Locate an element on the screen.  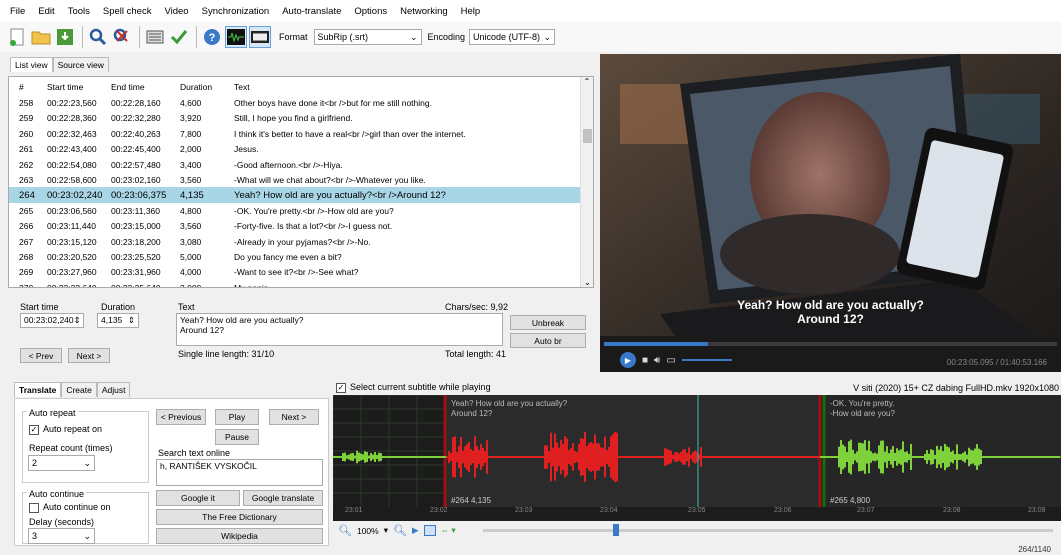
table-cell: 00:23:27,960 is located at coordinates (72, 272).